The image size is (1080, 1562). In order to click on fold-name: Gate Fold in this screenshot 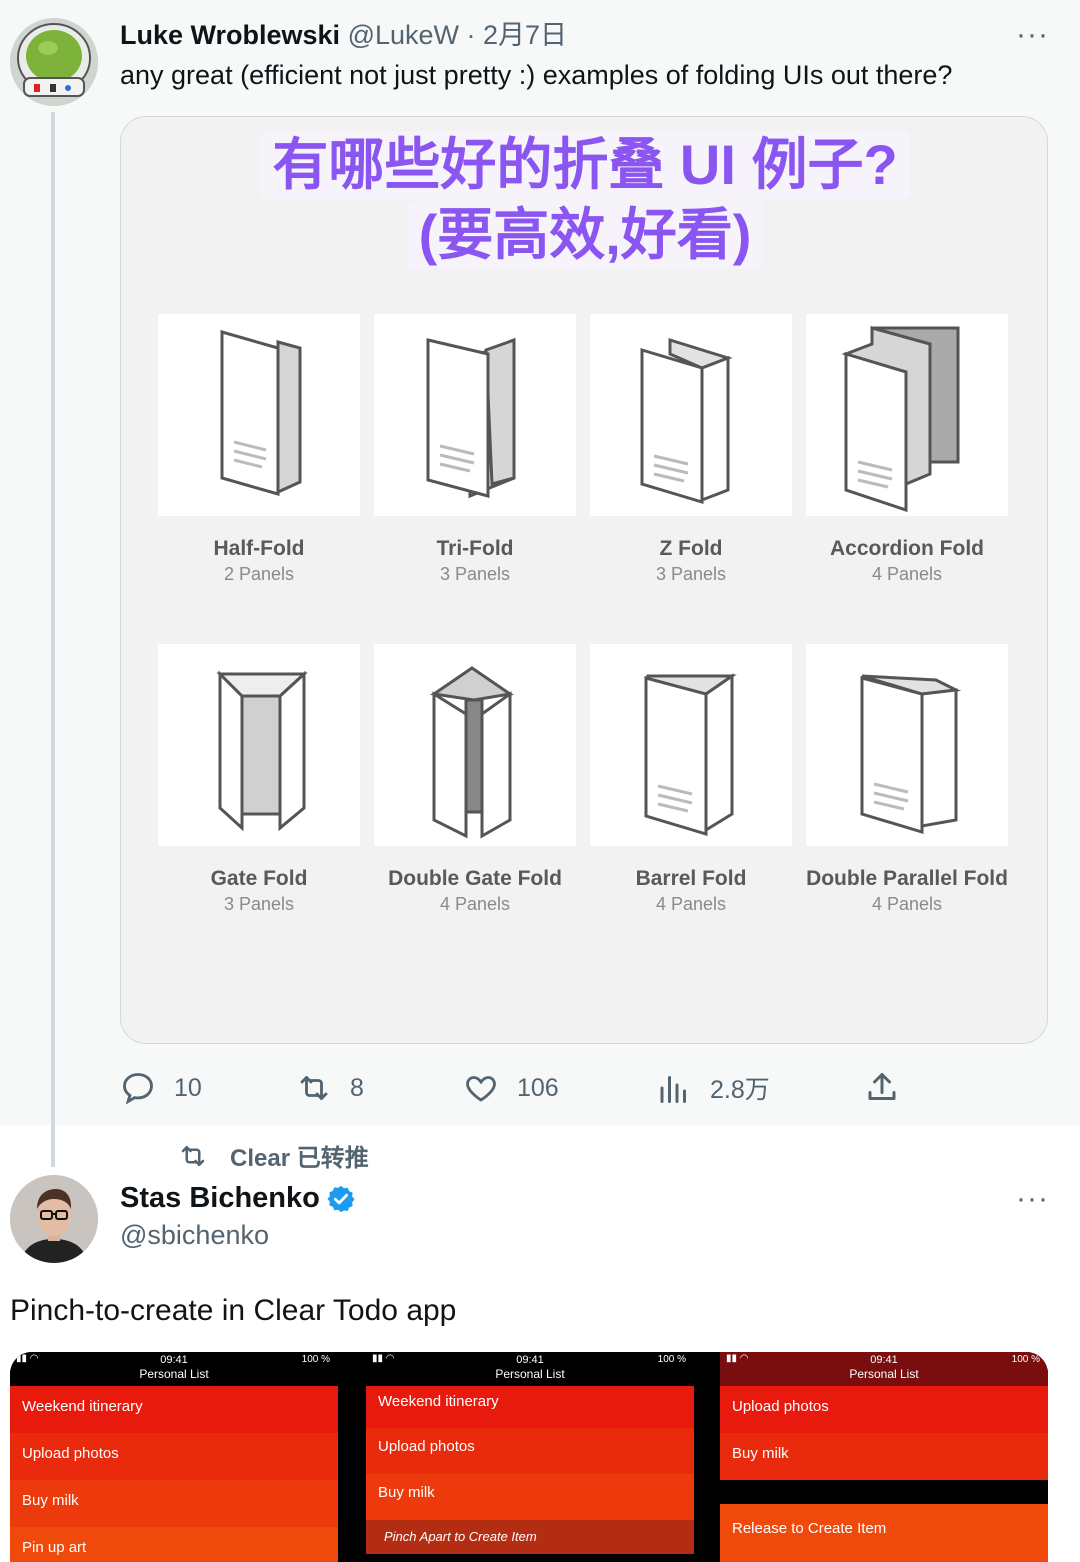, I will do `click(259, 878)`.